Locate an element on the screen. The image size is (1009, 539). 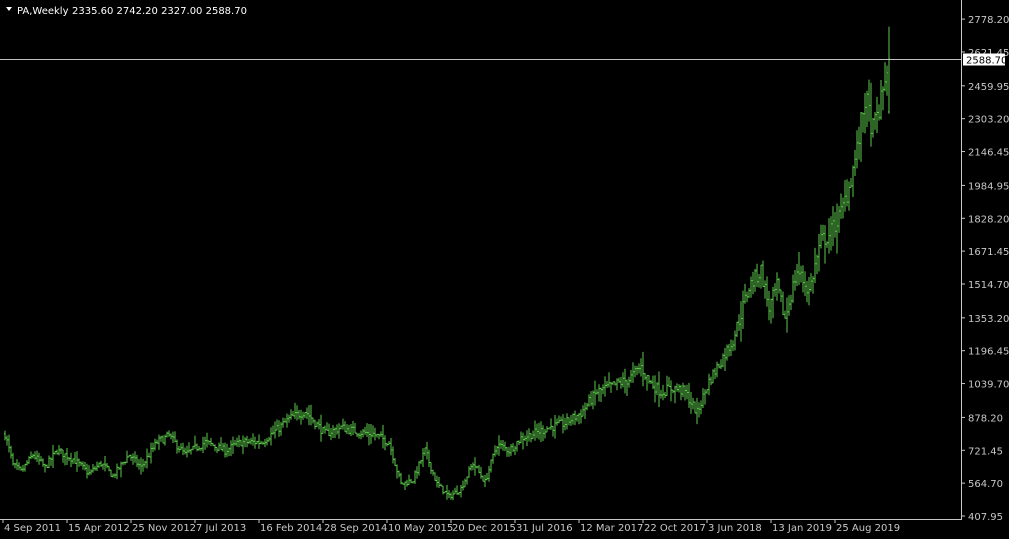
y-tick-label: 1039.70 is located at coordinates (988, 385).